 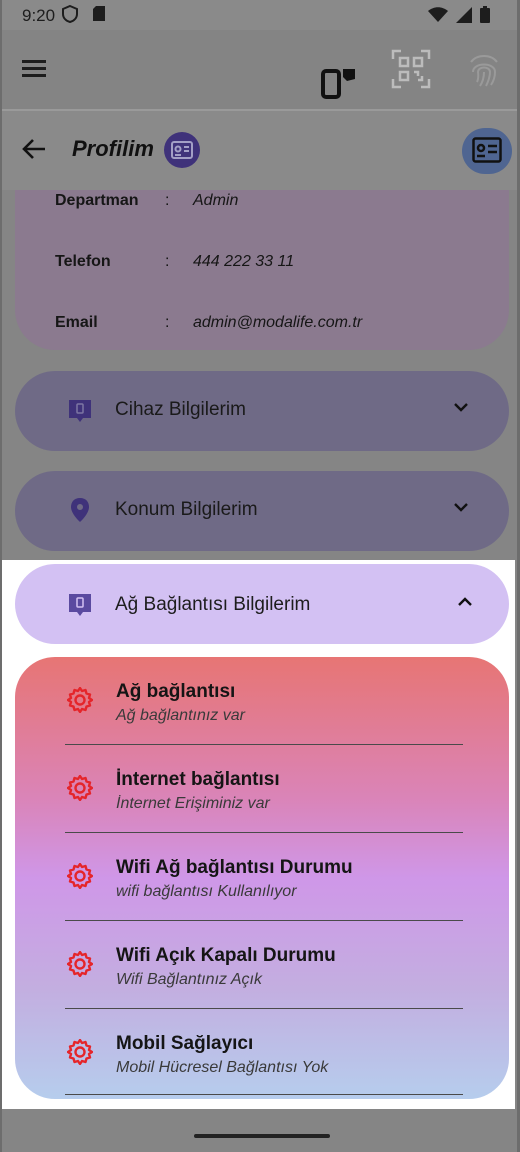 I want to click on section-label: Cihaz Bilgilerim, so click(x=180, y=409).